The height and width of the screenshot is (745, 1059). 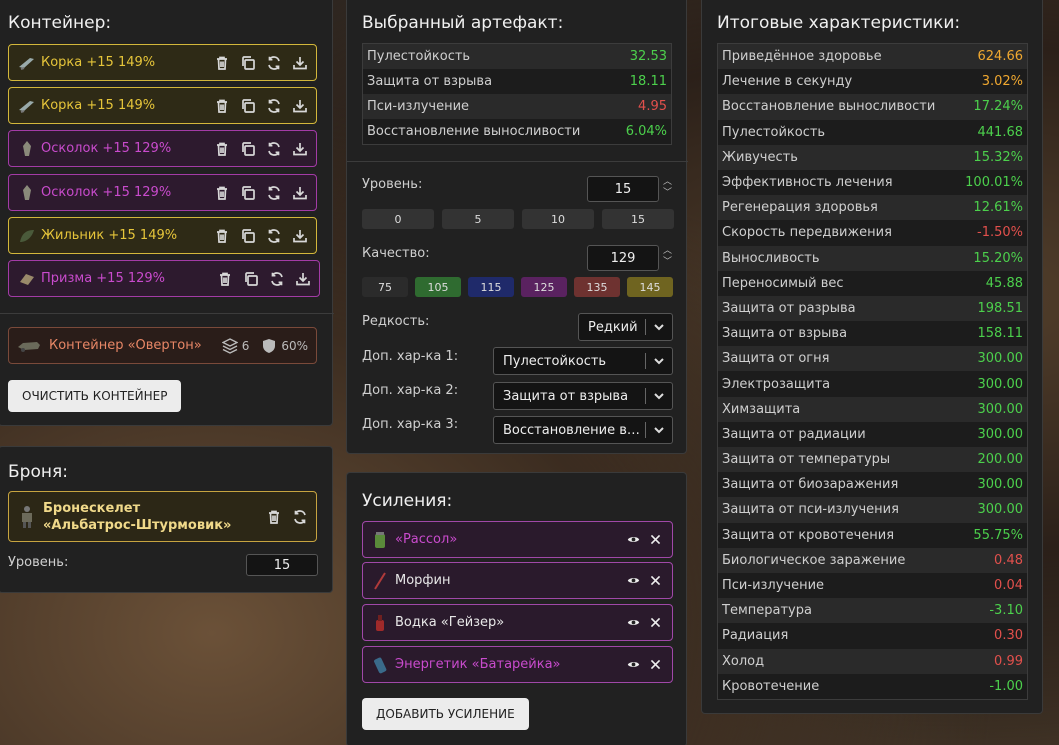 I want to click on container-item: Призма +15 129%, so click(x=164, y=278).